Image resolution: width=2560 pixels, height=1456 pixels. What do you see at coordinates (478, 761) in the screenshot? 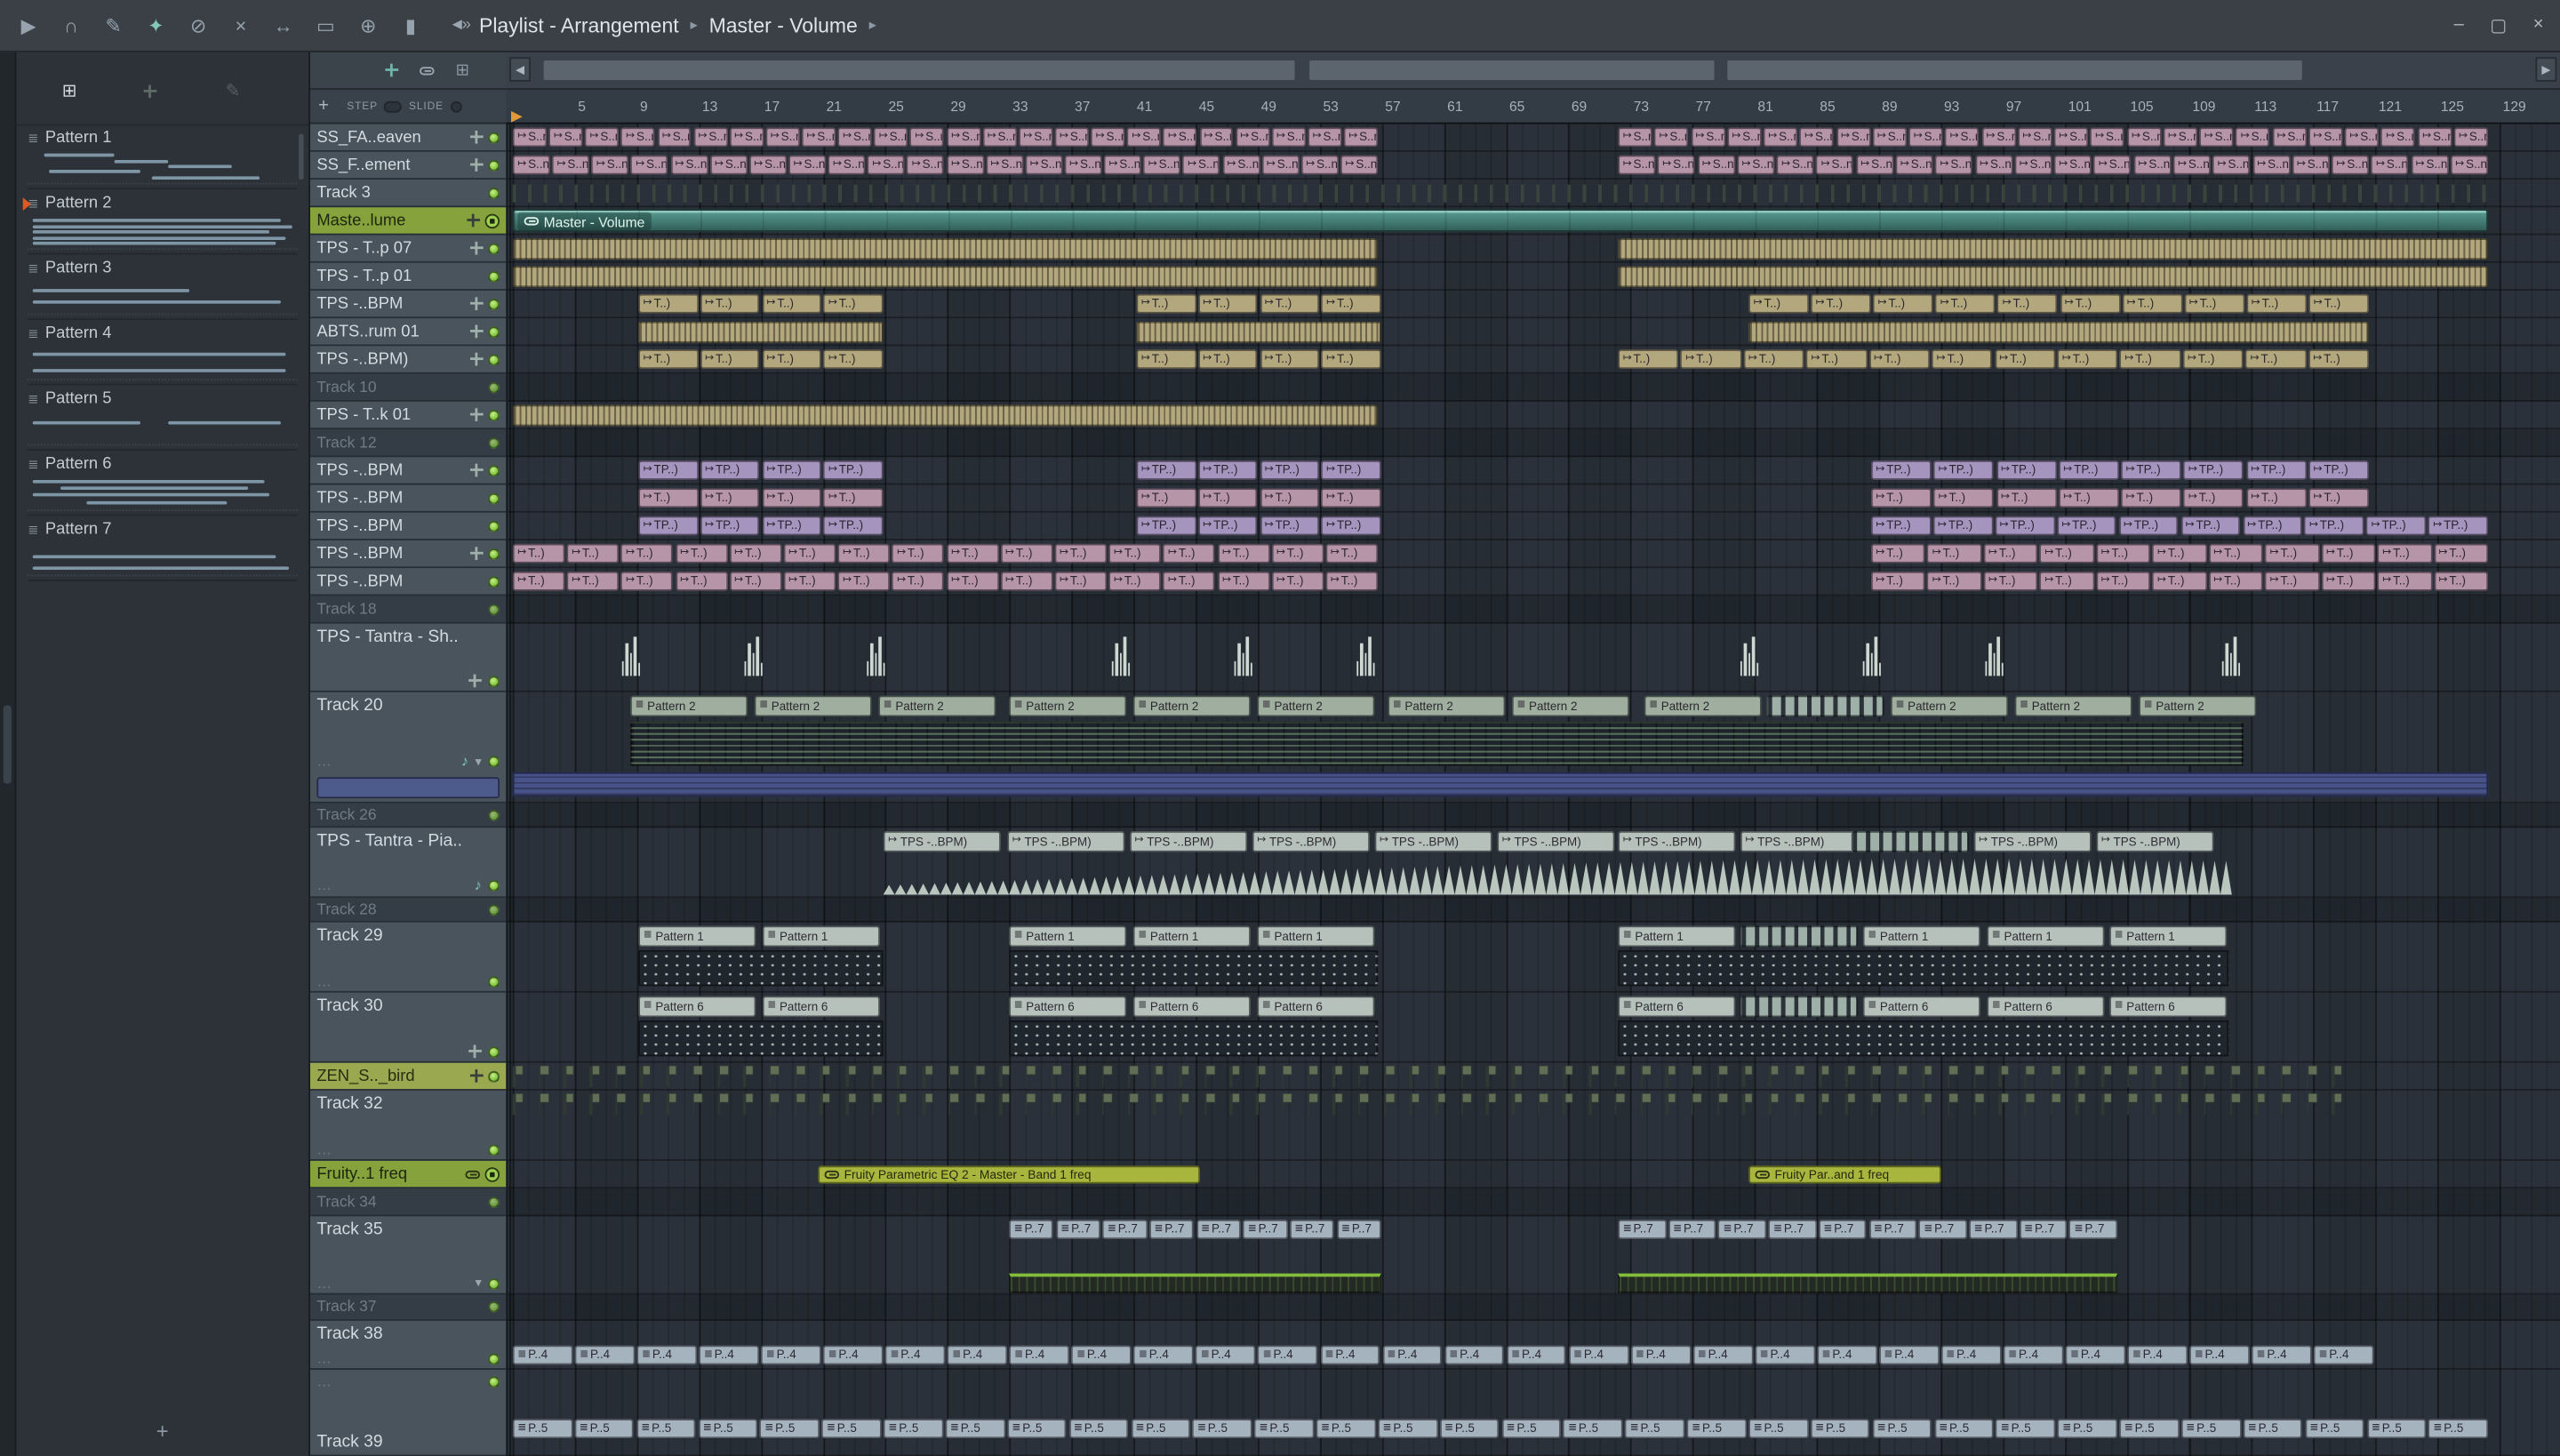
I see `chevron-down-icon: ▾` at bounding box center [478, 761].